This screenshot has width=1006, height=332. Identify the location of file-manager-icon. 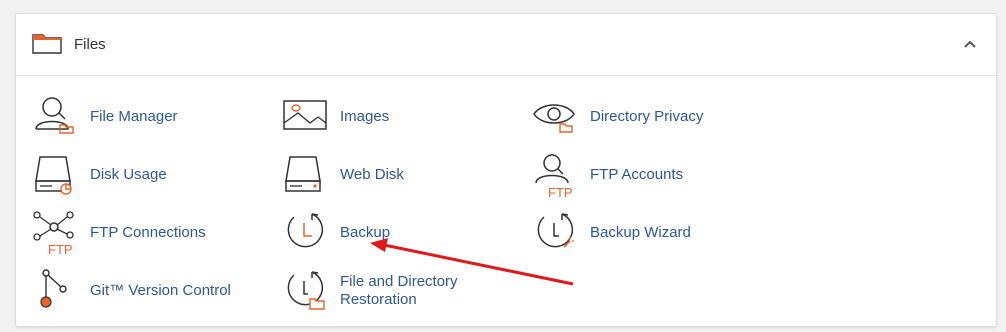
(54, 115).